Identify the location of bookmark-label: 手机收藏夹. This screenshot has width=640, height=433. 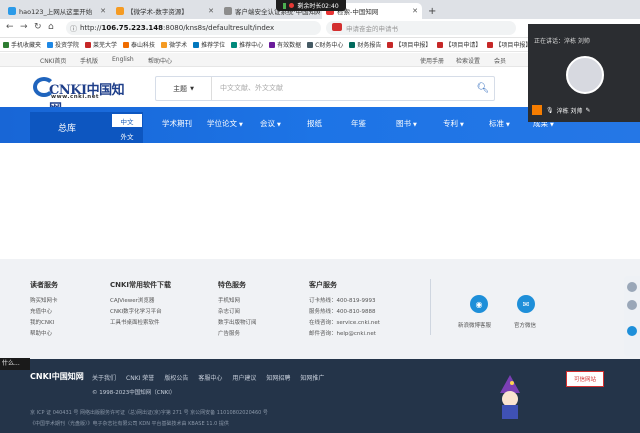
(26, 45).